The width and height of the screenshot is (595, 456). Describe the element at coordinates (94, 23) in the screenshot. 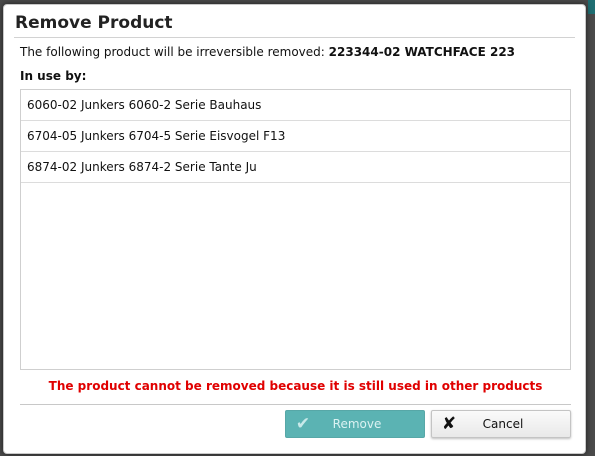

I see `dialog-title: Remove Product` at that location.